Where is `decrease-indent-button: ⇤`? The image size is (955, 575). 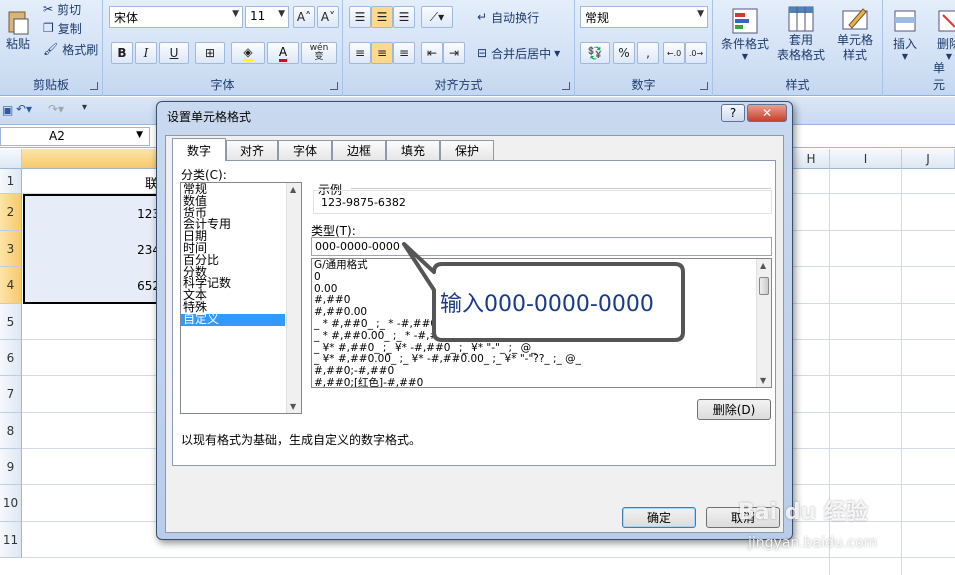
decrease-indent-button: ⇤ is located at coordinates (432, 53).